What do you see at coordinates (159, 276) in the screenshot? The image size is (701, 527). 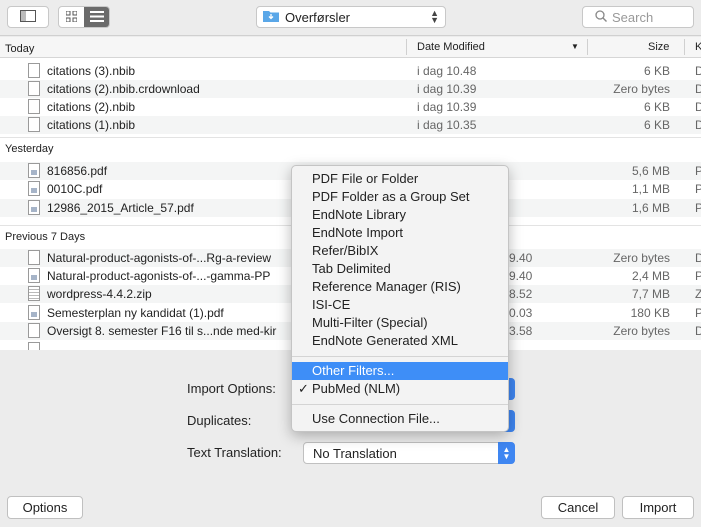 I see `file-name: Natural-product-agonists-of-...-gamma-PP` at bounding box center [159, 276].